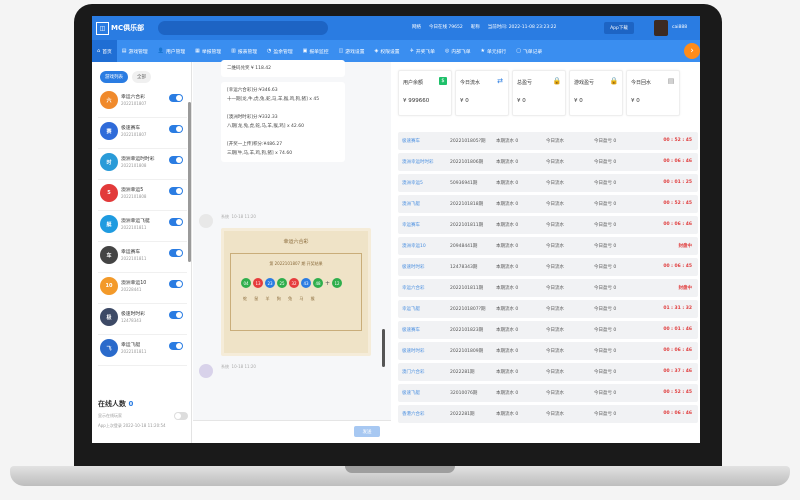  What do you see at coordinates (422, 51) in the screenshot?
I see `nav-item: ✈ 开奖飞单` at bounding box center [422, 51].